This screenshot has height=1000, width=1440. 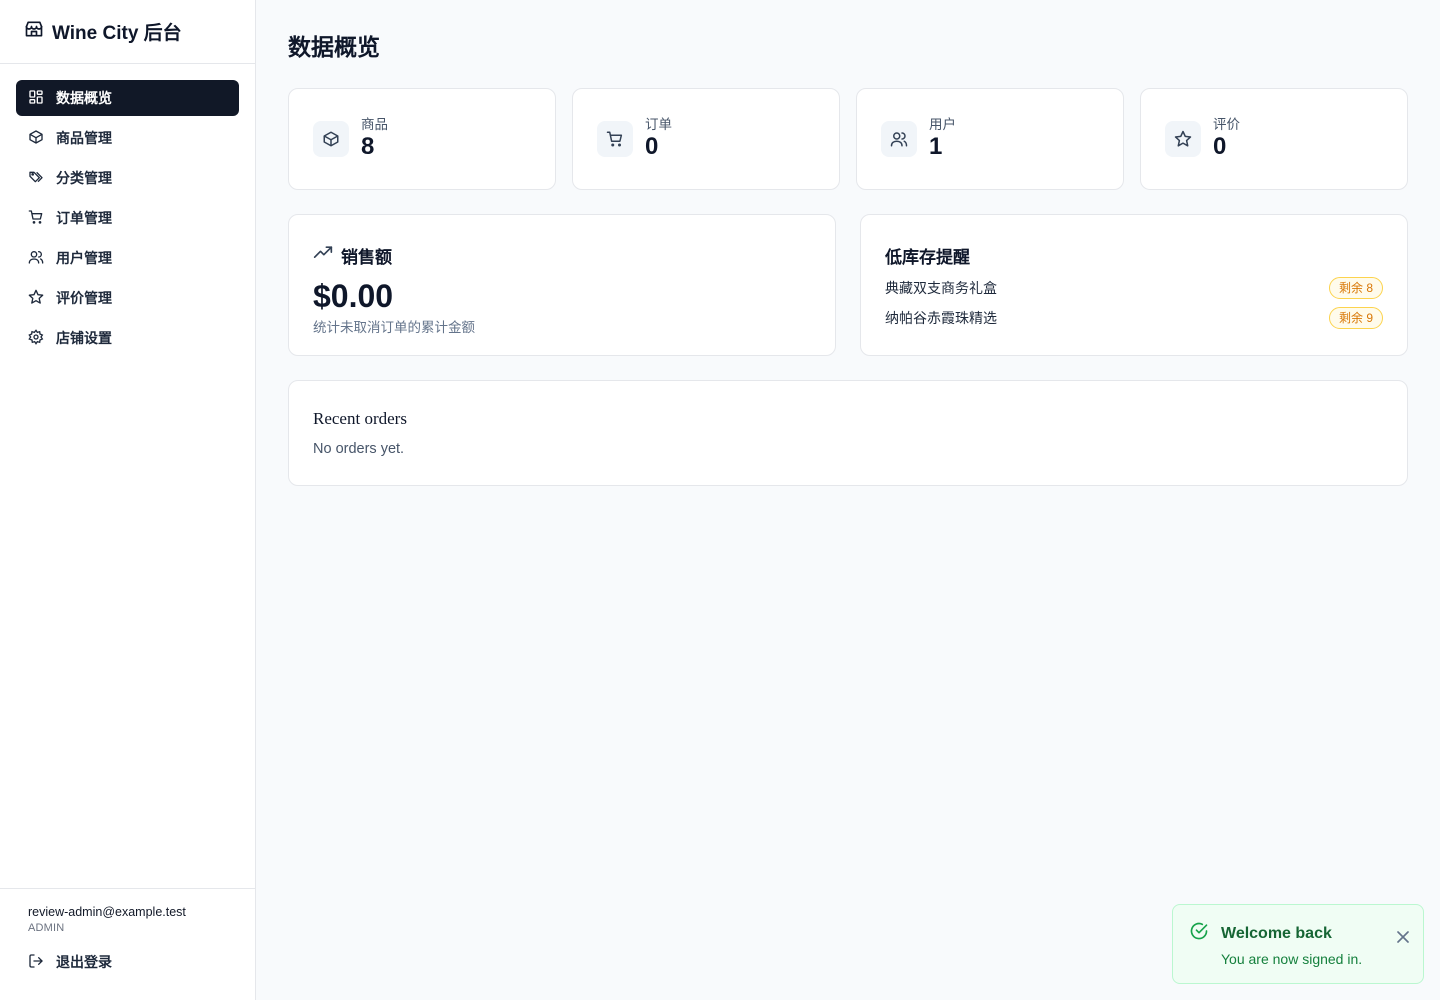 What do you see at coordinates (353, 296) in the screenshot?
I see `sales-value: $0.00` at bounding box center [353, 296].